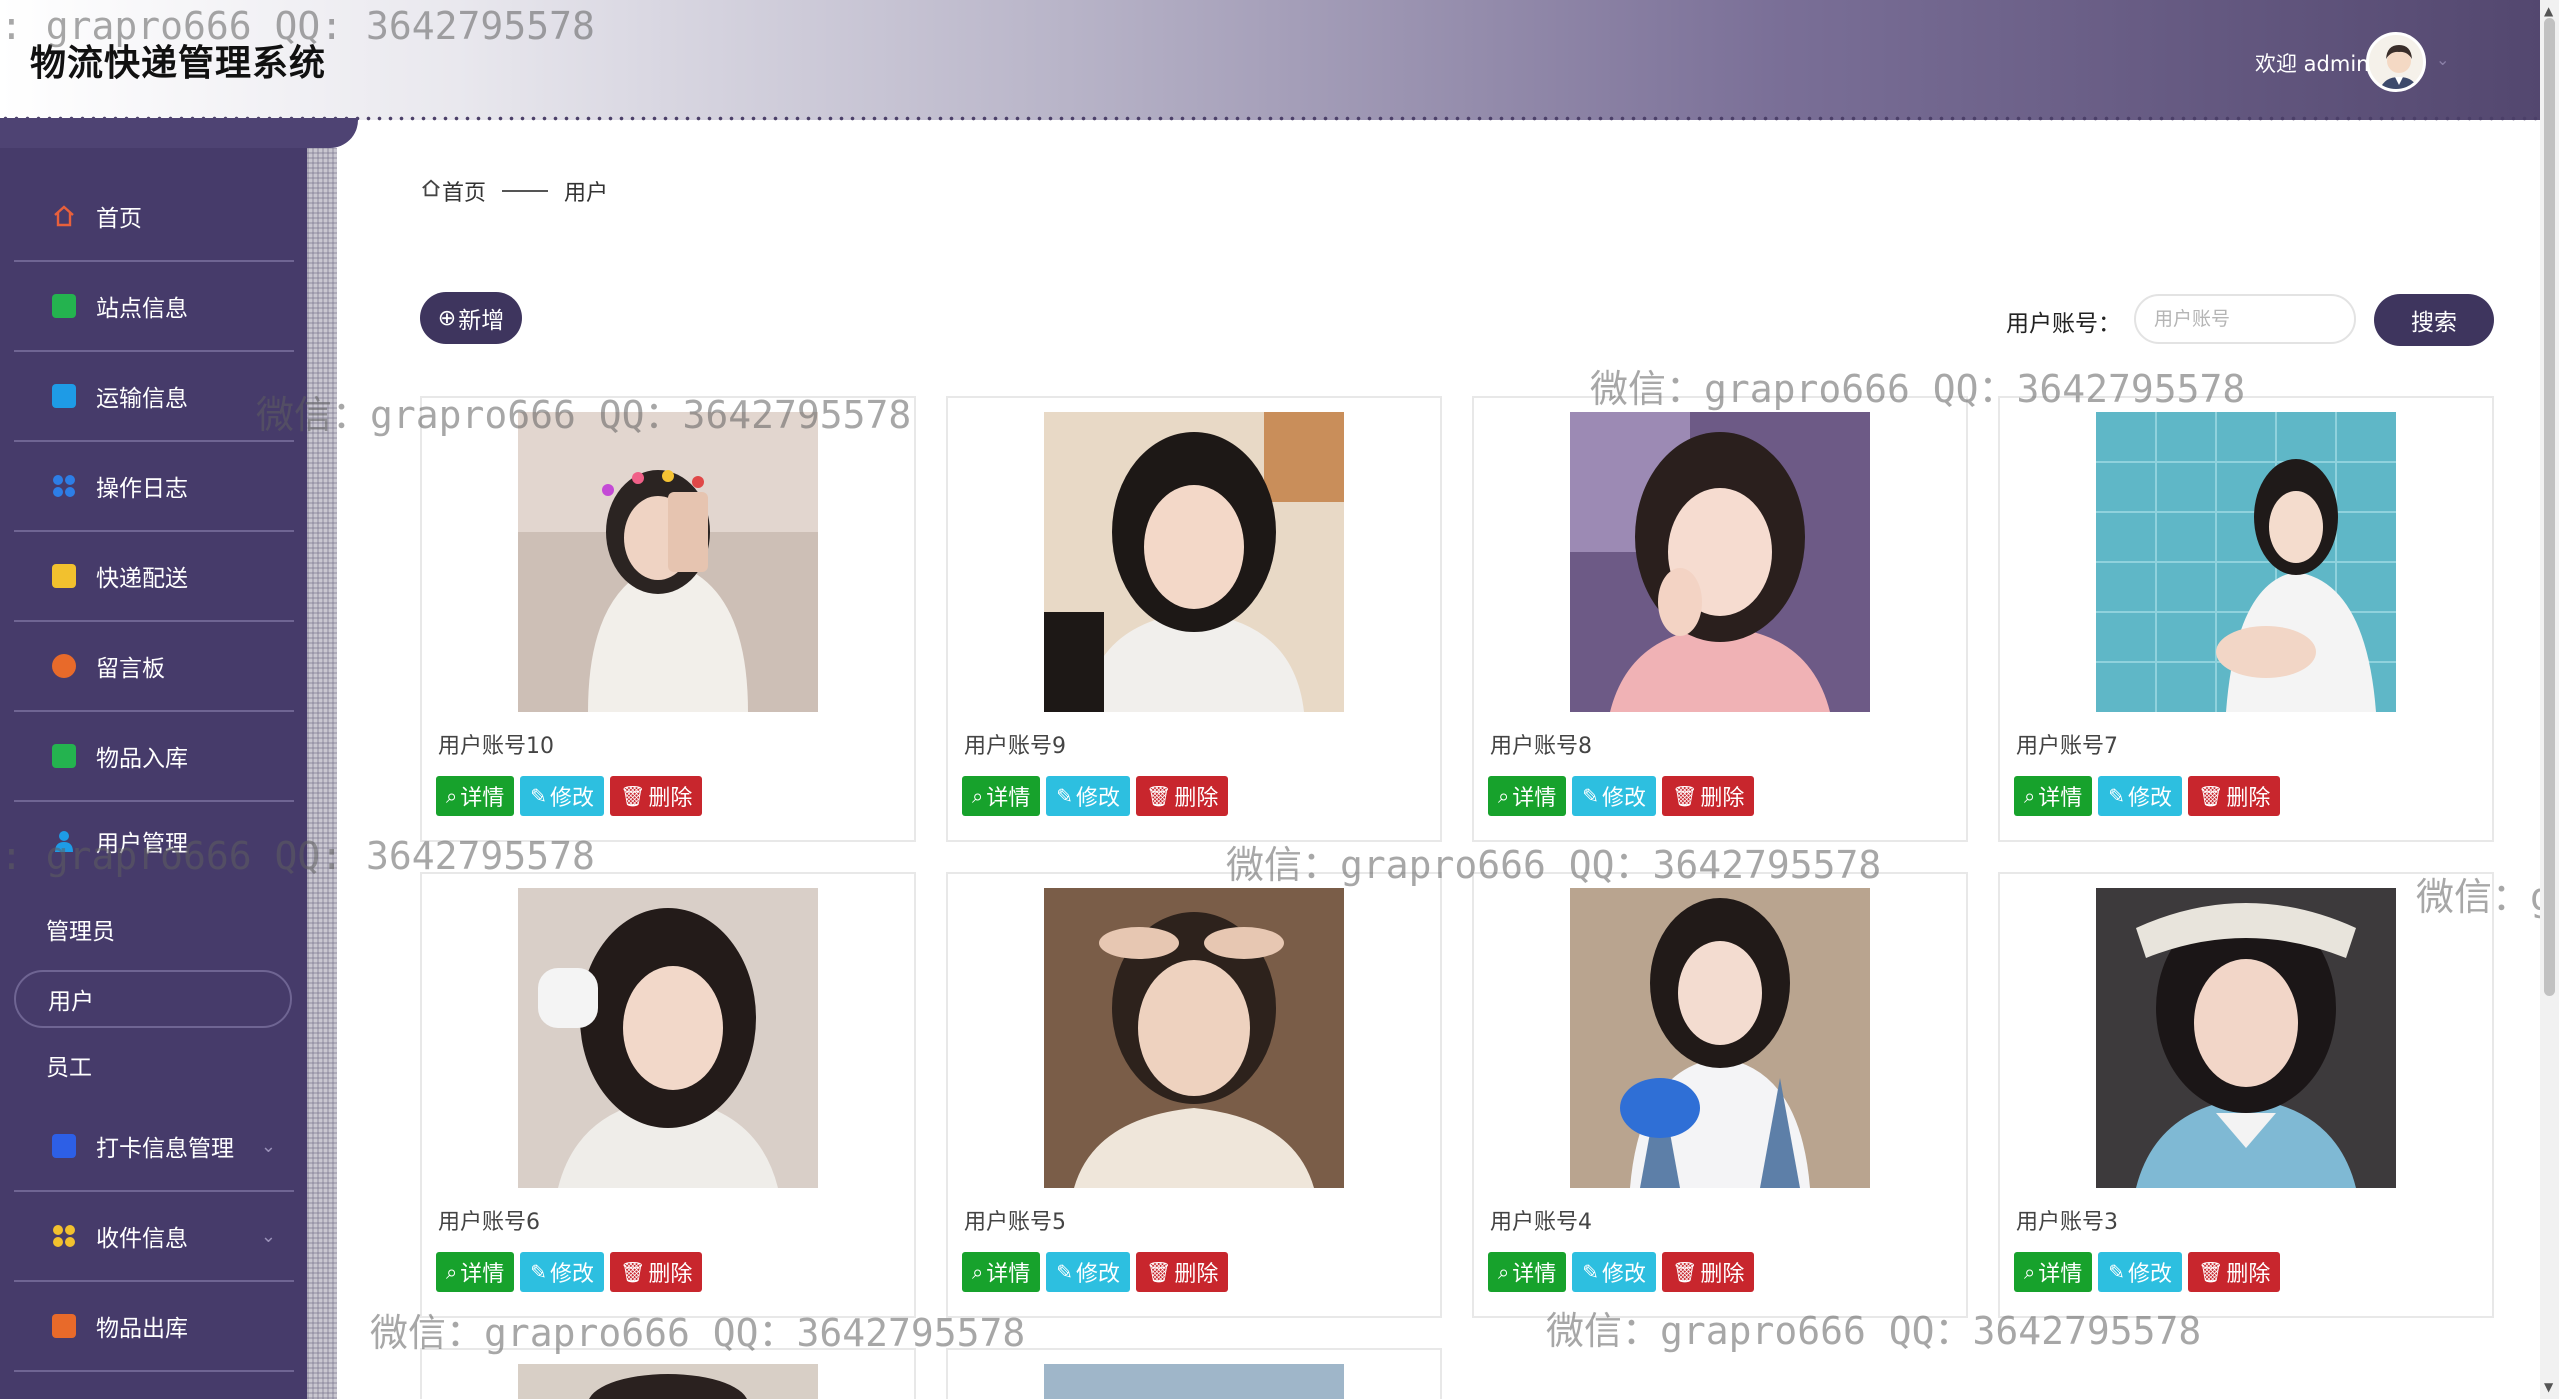 Image resolution: width=2559 pixels, height=1399 pixels. I want to click on sidebar-item-label: 操作日志, so click(142, 489).